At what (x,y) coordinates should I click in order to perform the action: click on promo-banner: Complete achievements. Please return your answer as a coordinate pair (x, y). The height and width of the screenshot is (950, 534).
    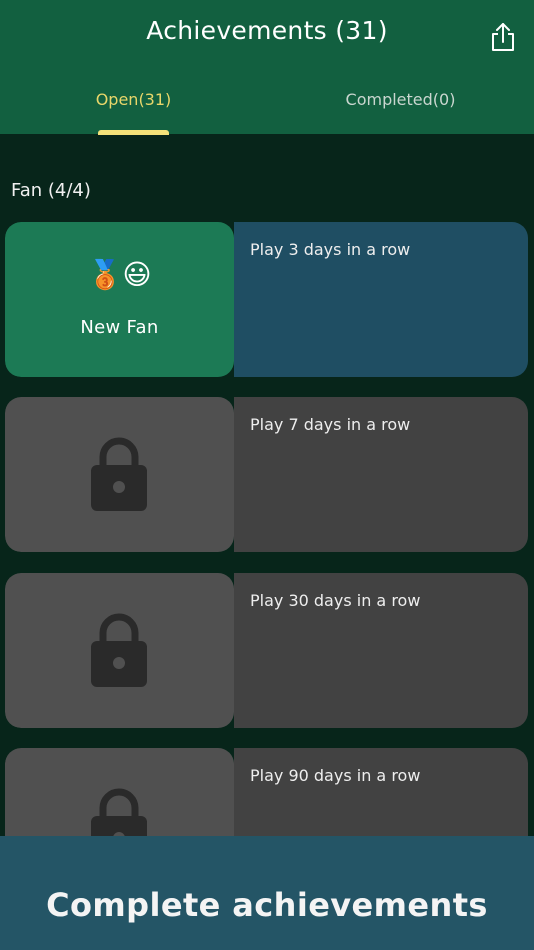
    Looking at the image, I should click on (267, 893).